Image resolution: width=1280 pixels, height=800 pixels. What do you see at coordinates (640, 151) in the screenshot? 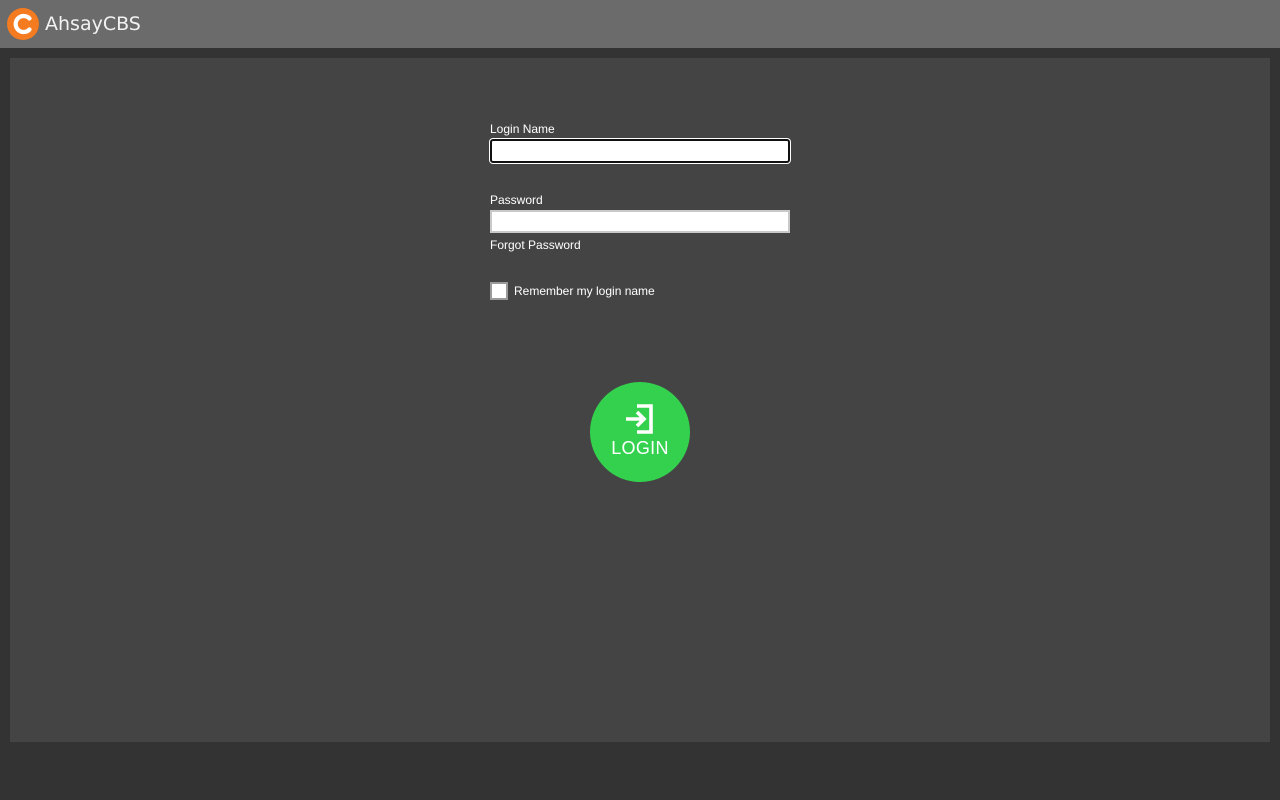
I see `login-name-input` at bounding box center [640, 151].